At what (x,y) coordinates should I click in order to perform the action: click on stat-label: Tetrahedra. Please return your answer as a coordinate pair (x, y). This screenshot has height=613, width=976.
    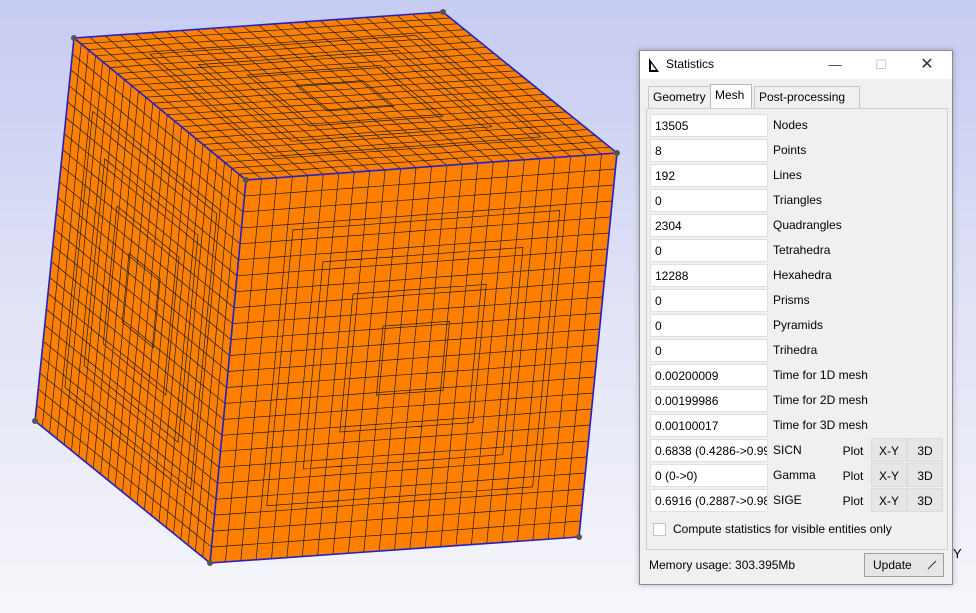
    Looking at the image, I should click on (802, 250).